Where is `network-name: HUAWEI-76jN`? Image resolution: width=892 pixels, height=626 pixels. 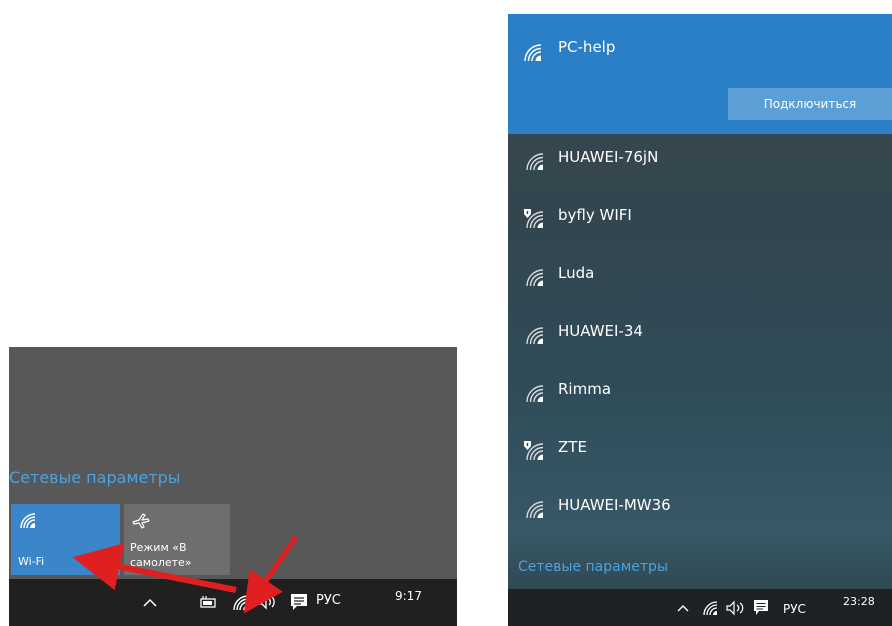
network-name: HUAWEI-76jN is located at coordinates (608, 157).